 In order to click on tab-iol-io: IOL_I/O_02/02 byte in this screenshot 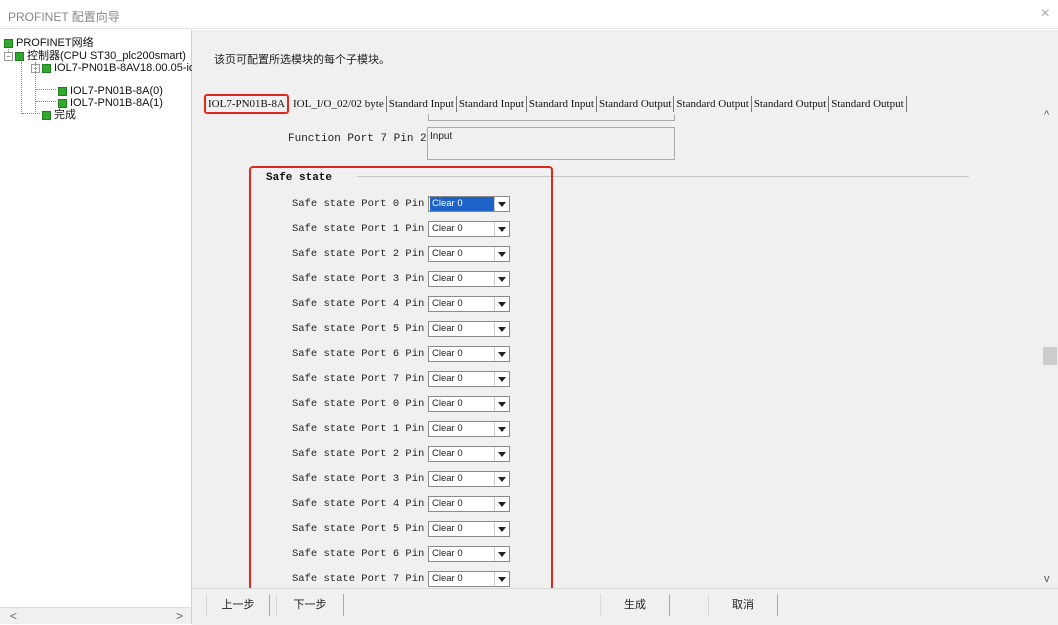, I will do `click(339, 104)`.